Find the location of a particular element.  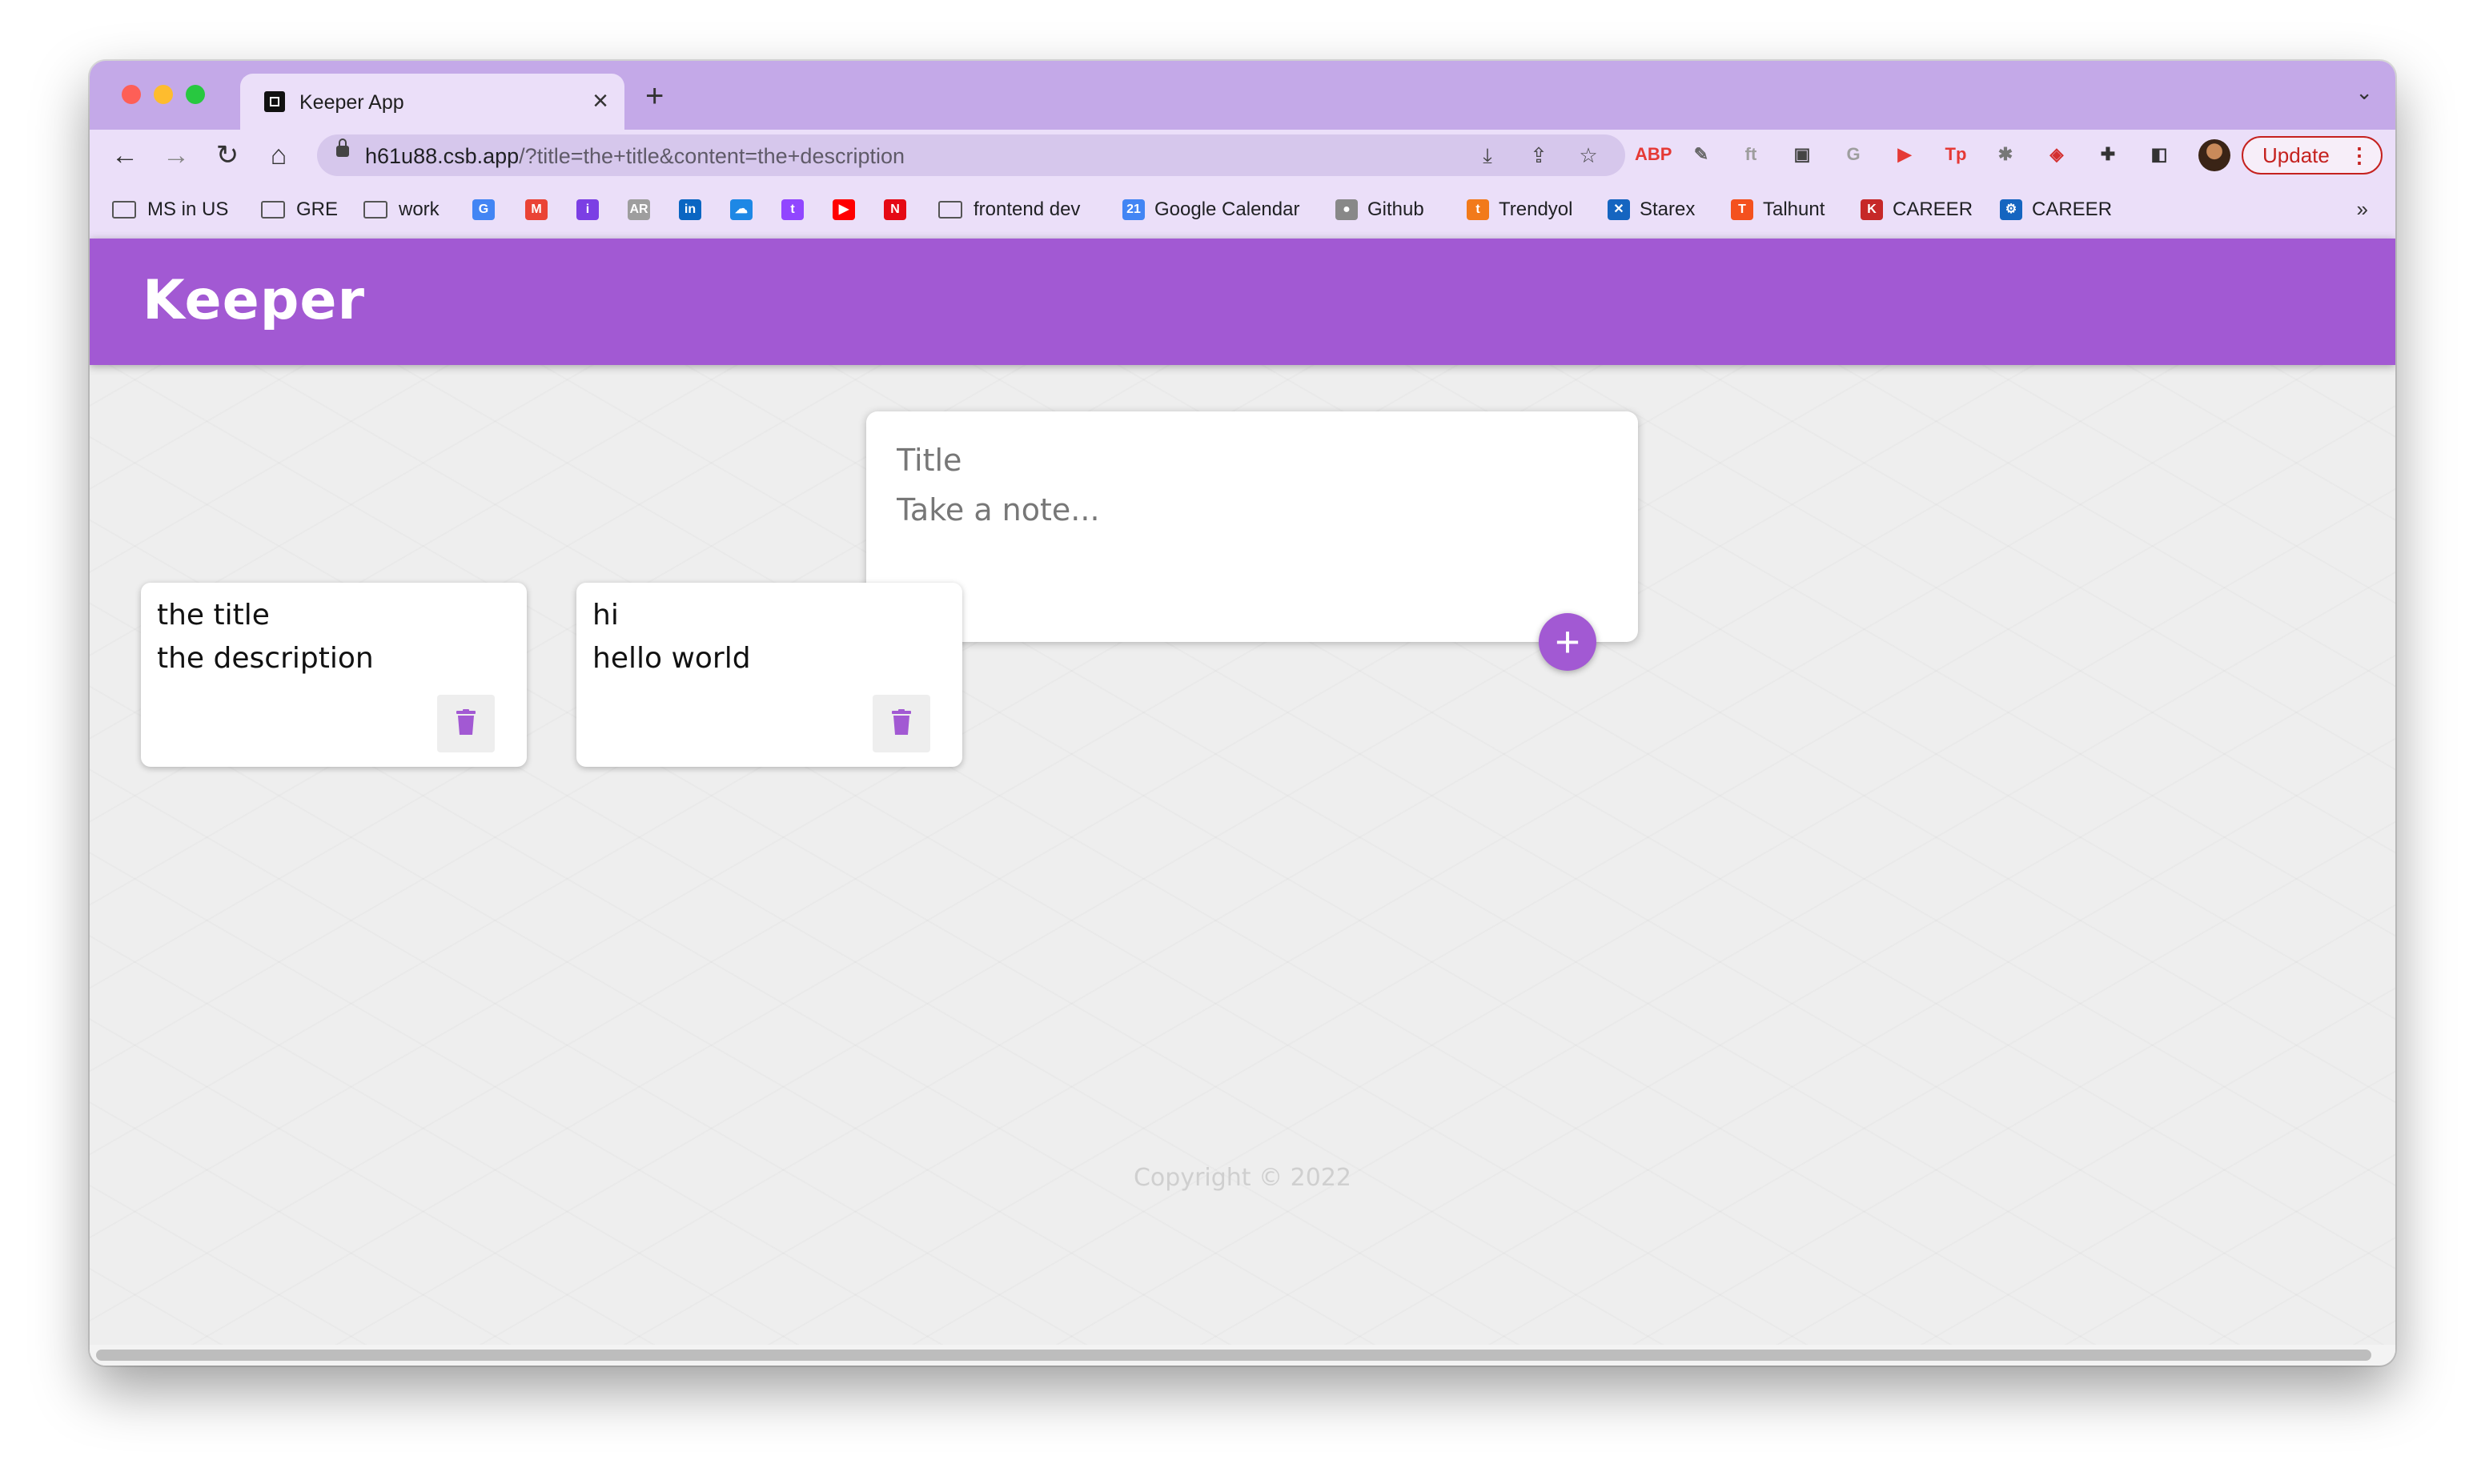

bookmark-folder: work is located at coordinates (401, 210).